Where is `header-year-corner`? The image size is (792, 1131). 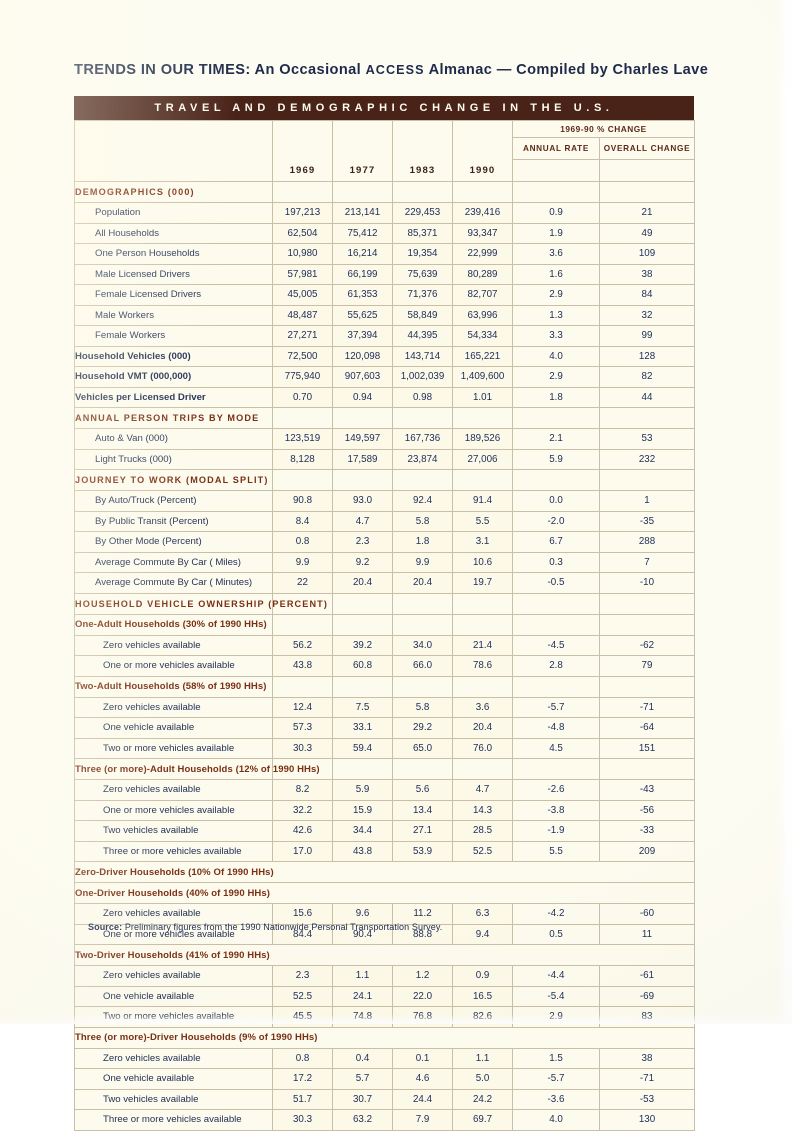
header-year-corner is located at coordinates (173, 170).